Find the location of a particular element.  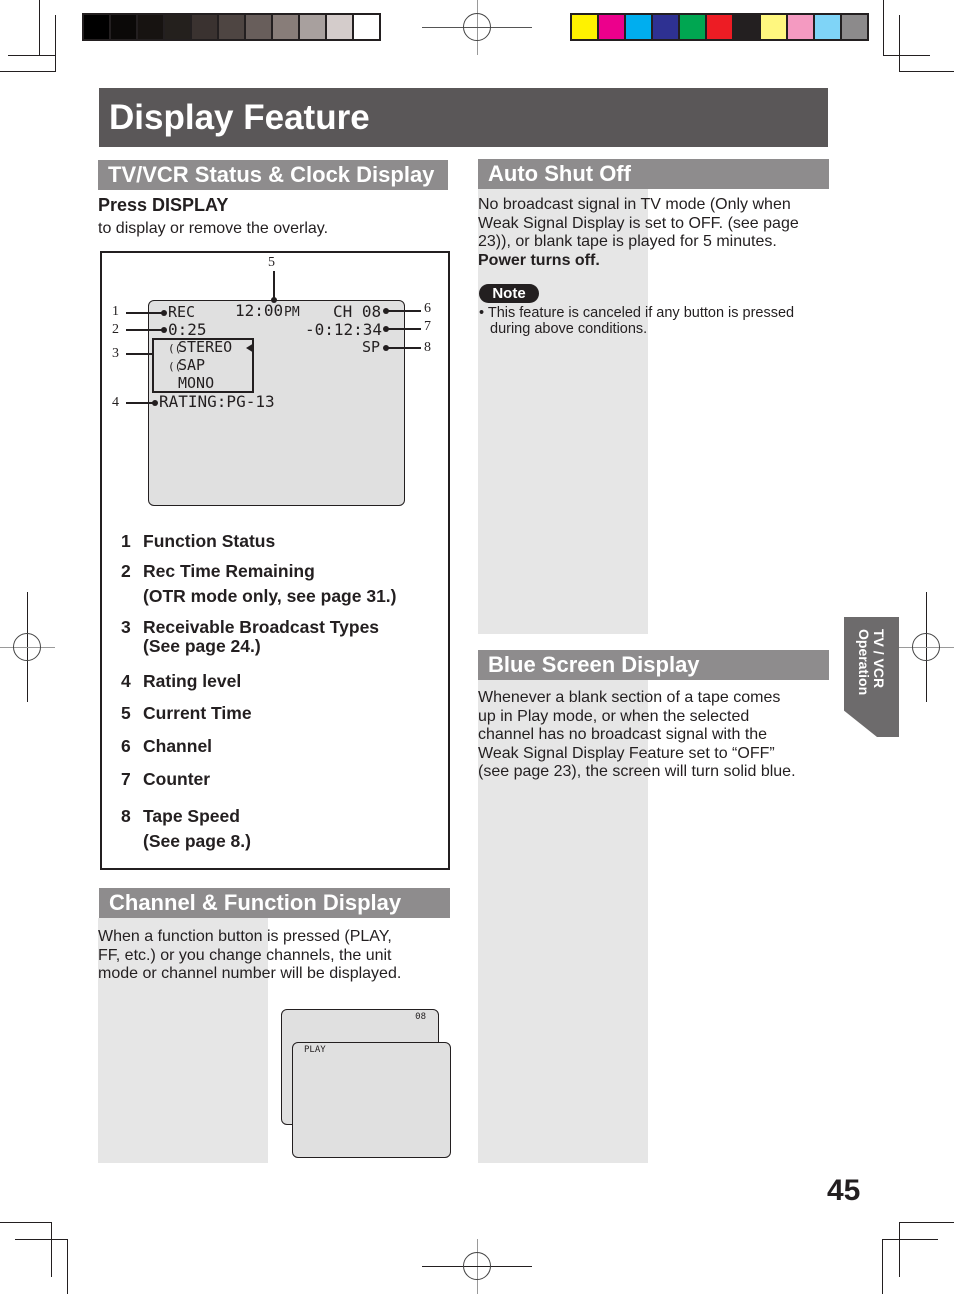

side-tab-line-2: Operation is located at coordinates (864, 662).